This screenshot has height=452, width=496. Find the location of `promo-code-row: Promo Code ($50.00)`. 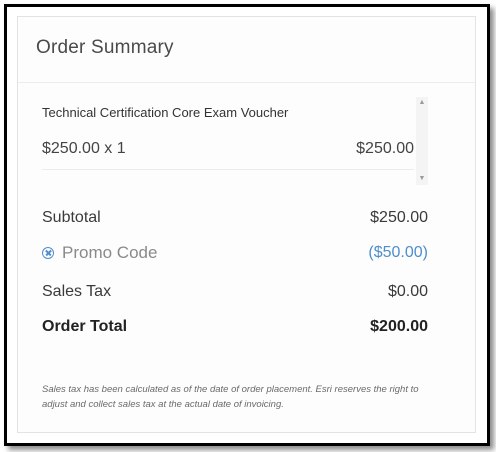

promo-code-row: Promo Code ($50.00) is located at coordinates (235, 253).